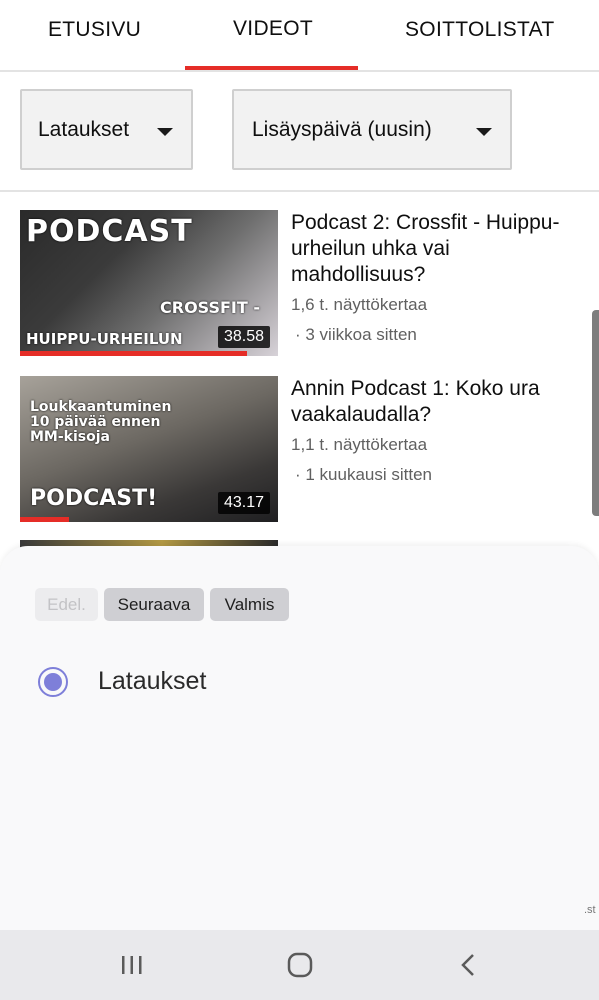 The height and width of the screenshot is (1000, 599). What do you see at coordinates (479, 30) in the screenshot?
I see `tab-soittolistat: SOITTOLISTAT` at bounding box center [479, 30].